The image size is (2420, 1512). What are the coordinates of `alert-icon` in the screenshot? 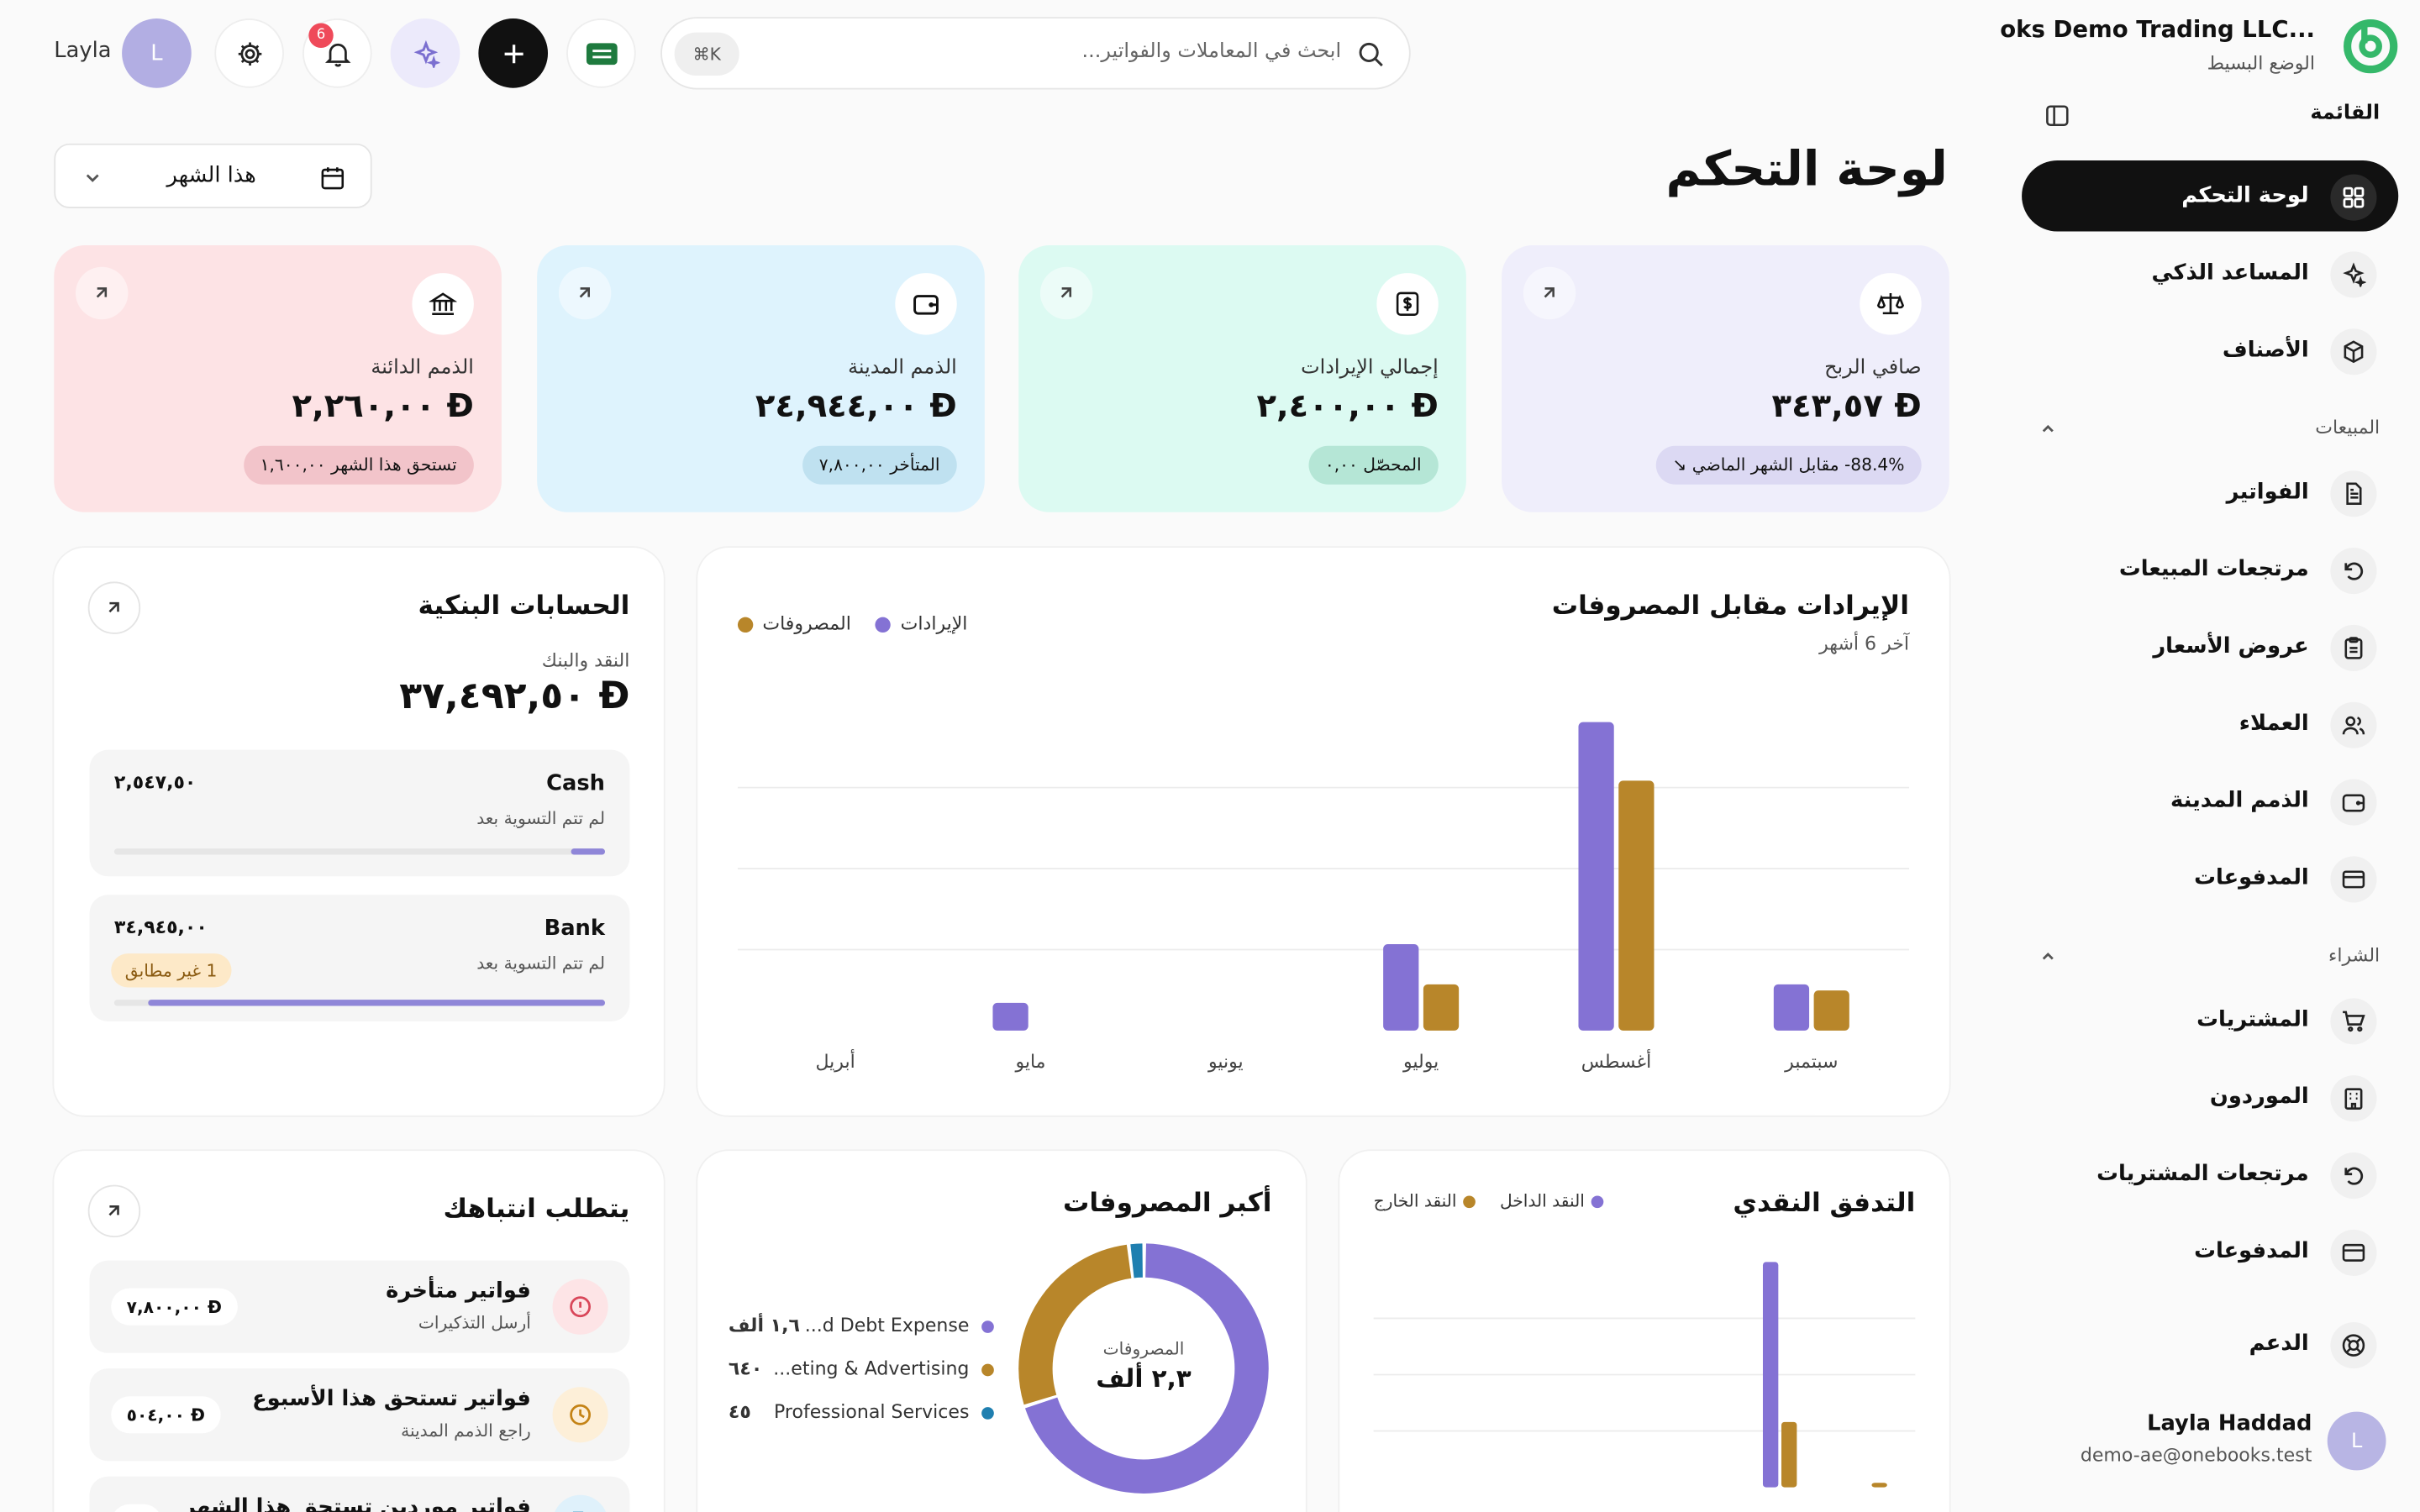 It's located at (580, 1306).